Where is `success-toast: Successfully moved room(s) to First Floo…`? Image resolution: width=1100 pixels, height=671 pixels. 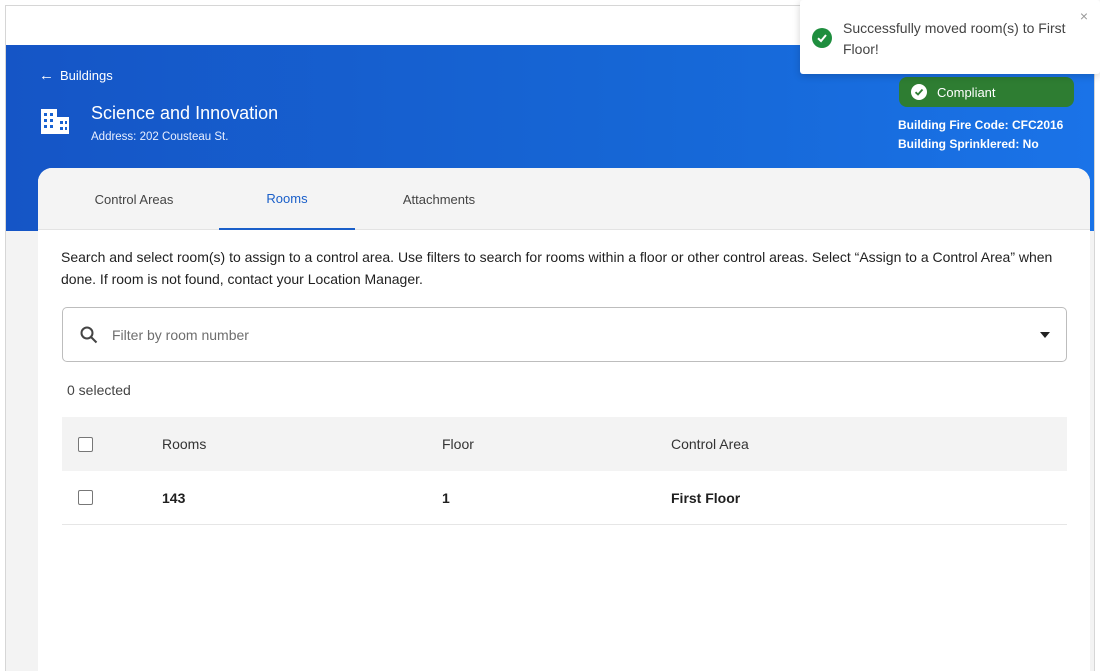 success-toast: Successfully moved room(s) to First Floo… is located at coordinates (950, 37).